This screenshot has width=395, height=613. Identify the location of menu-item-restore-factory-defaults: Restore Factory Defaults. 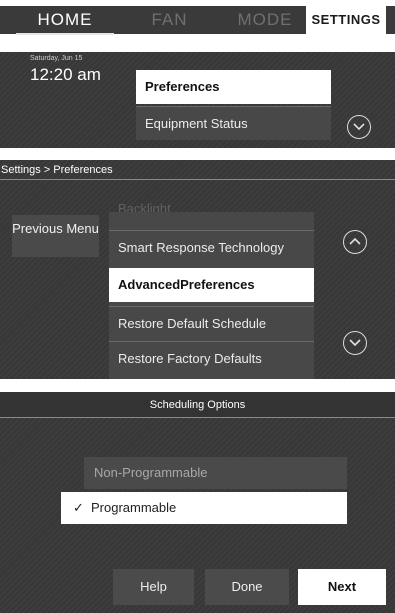
(211, 358).